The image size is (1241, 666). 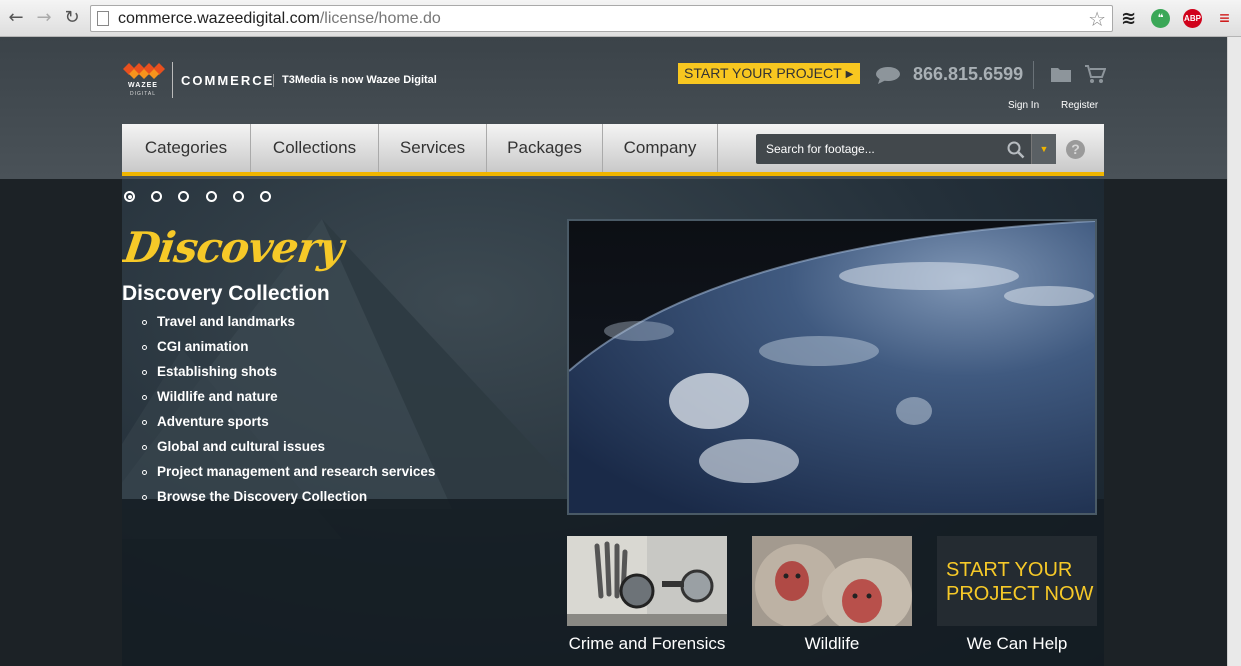 What do you see at coordinates (144, 71) in the screenshot?
I see `logo-diamonds-icon` at bounding box center [144, 71].